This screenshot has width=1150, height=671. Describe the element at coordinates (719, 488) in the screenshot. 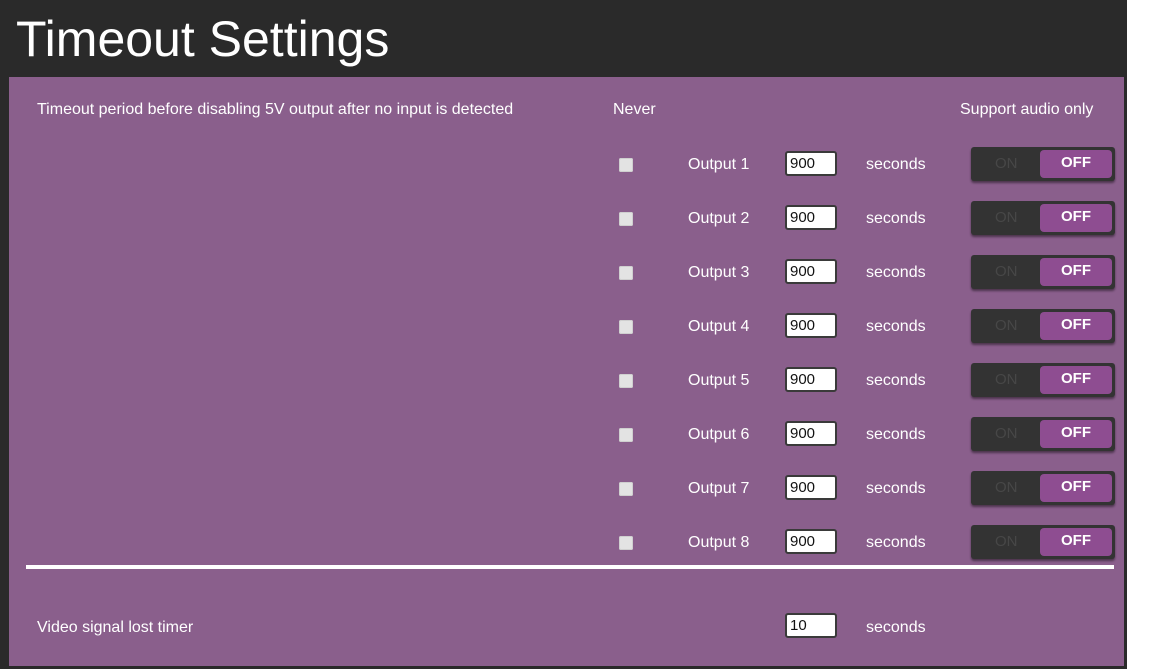

I see `output-label: Output 7` at that location.